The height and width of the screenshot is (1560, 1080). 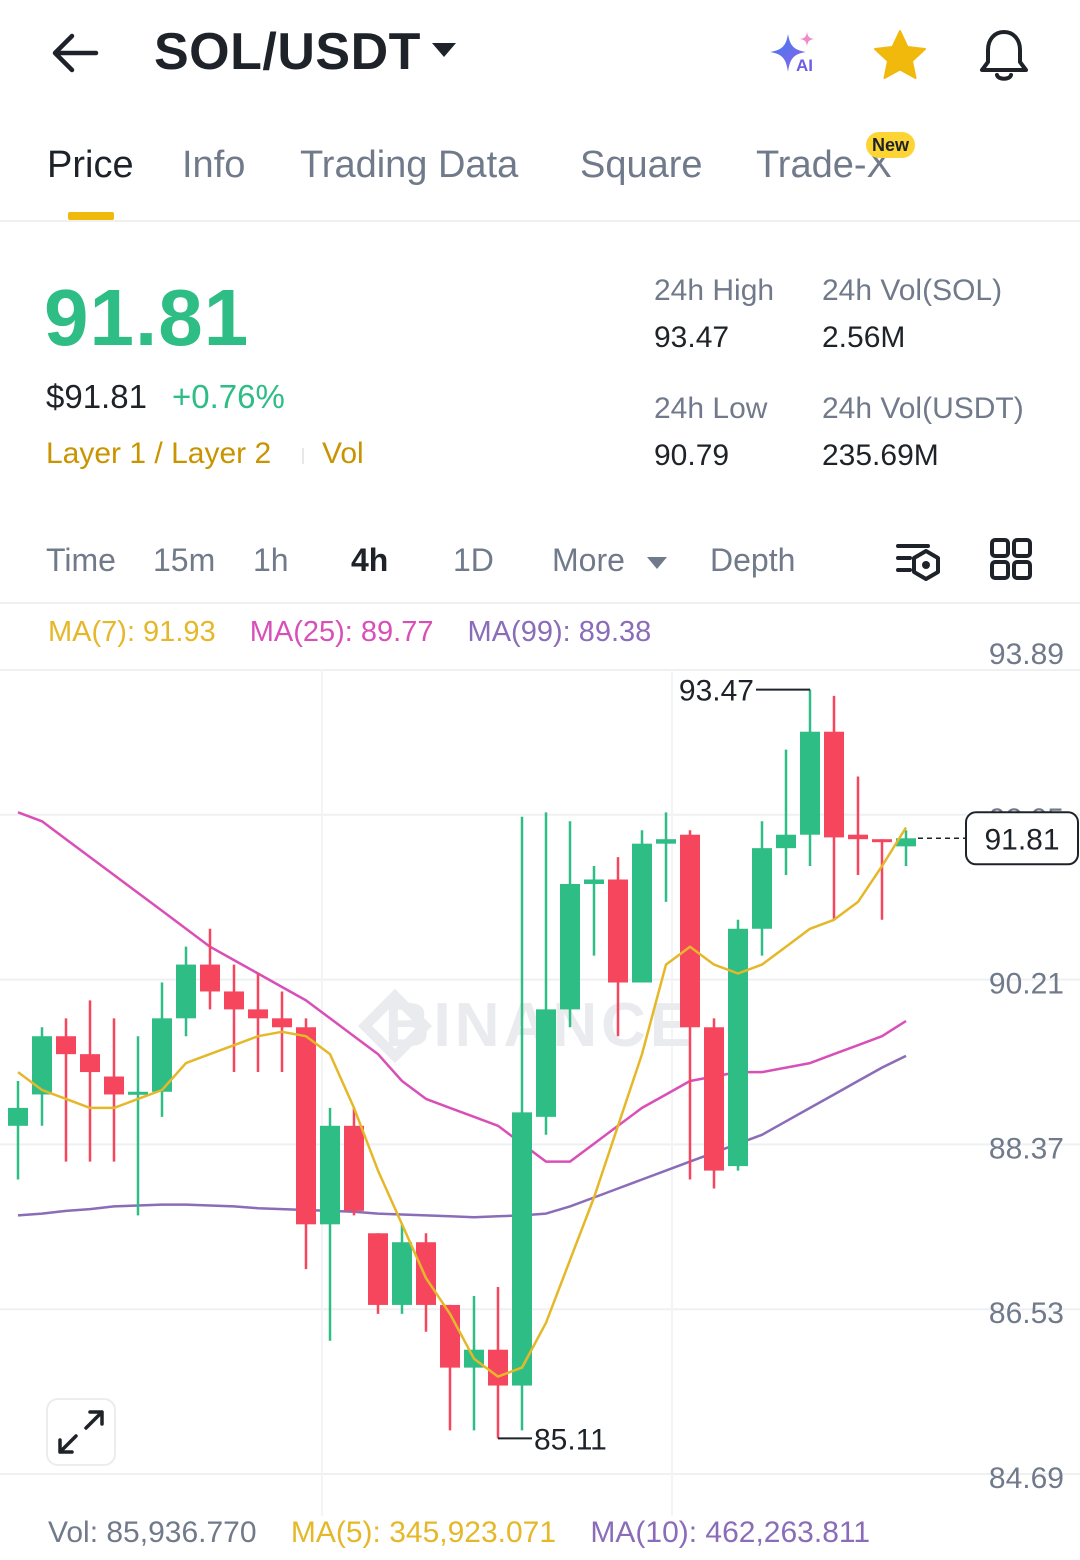 I want to click on interval-15m: 15m, so click(x=184, y=560).